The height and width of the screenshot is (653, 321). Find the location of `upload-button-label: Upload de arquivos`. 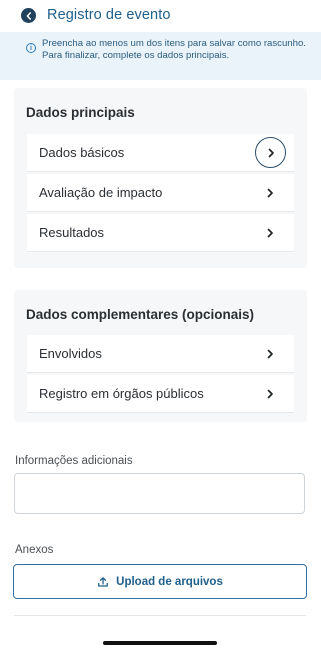

upload-button-label: Upload de arquivos is located at coordinates (169, 581).